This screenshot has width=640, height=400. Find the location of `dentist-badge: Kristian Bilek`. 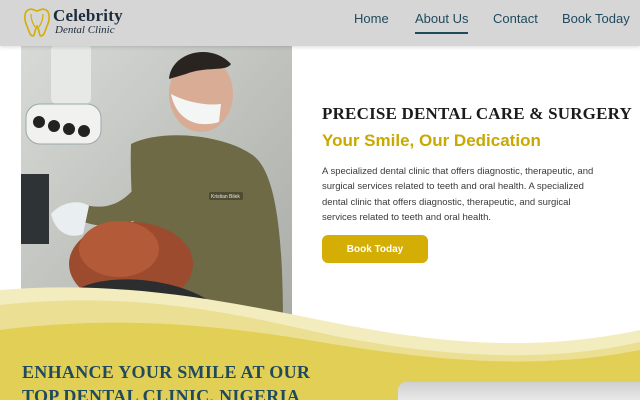

dentist-badge: Kristian Bilek is located at coordinates (225, 197).